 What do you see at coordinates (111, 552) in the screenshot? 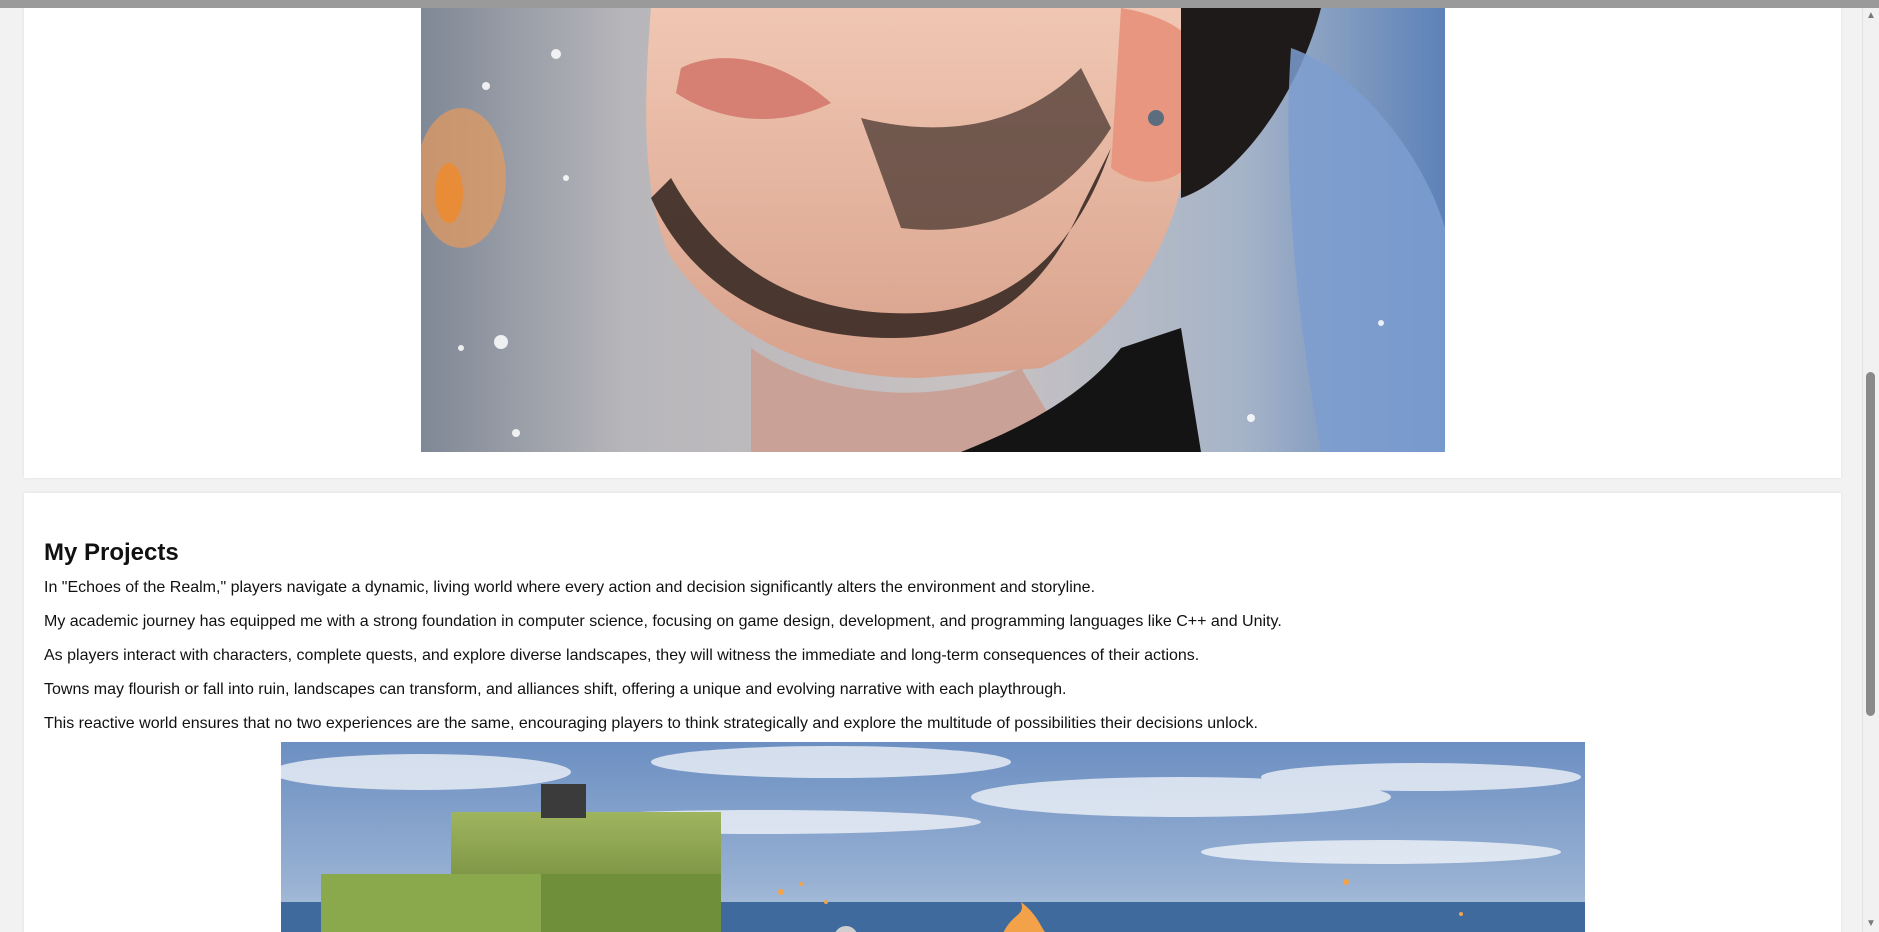
I see `projects-heading: My Projects` at bounding box center [111, 552].